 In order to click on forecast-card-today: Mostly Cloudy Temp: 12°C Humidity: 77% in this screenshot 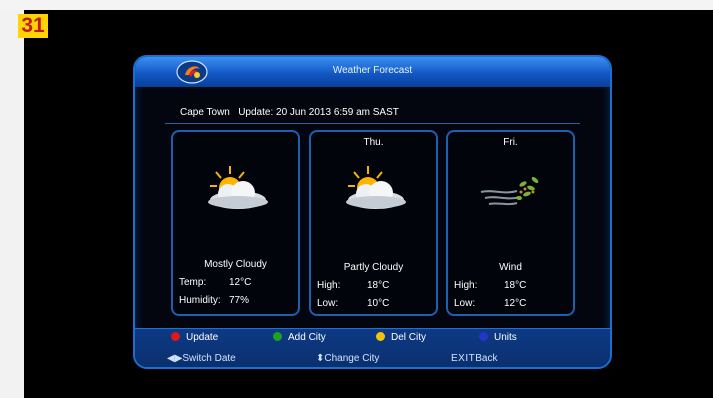, I will do `click(235, 223)`.